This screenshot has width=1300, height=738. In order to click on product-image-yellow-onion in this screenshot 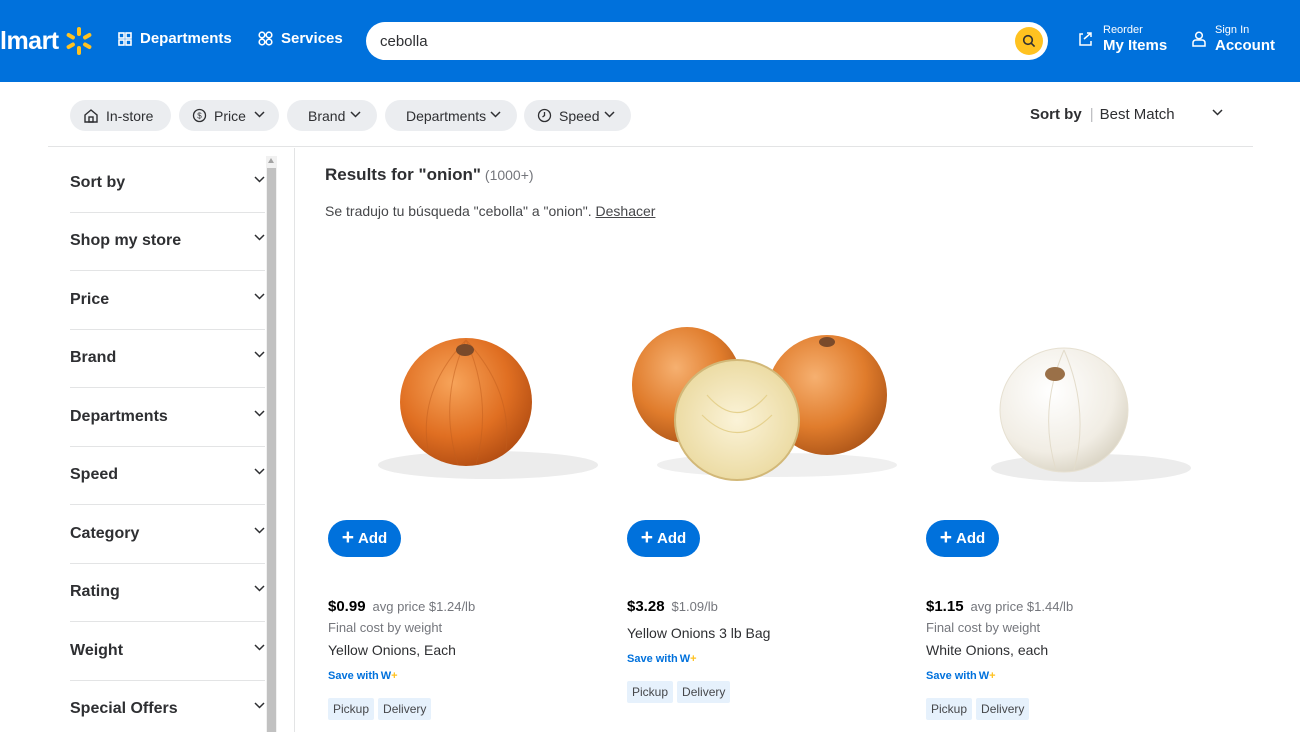, I will do `click(465, 405)`.